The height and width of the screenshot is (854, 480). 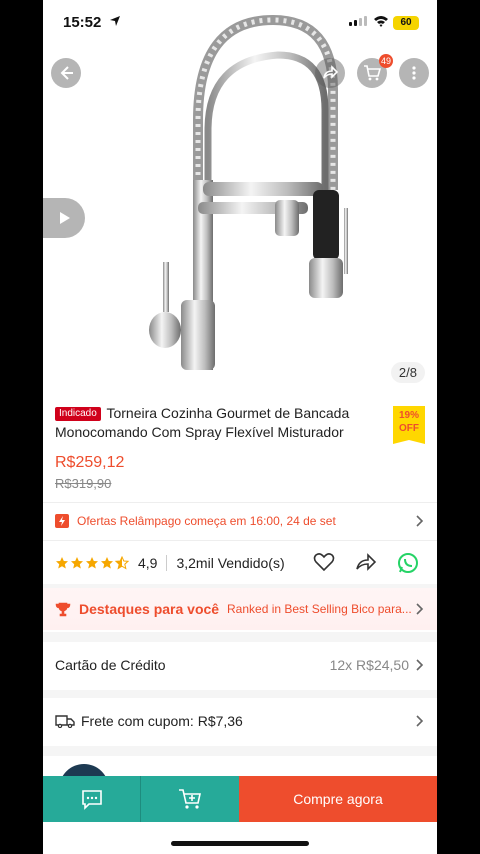 What do you see at coordinates (385, 61) in the screenshot?
I see `cart-count-badge: 49` at bounding box center [385, 61].